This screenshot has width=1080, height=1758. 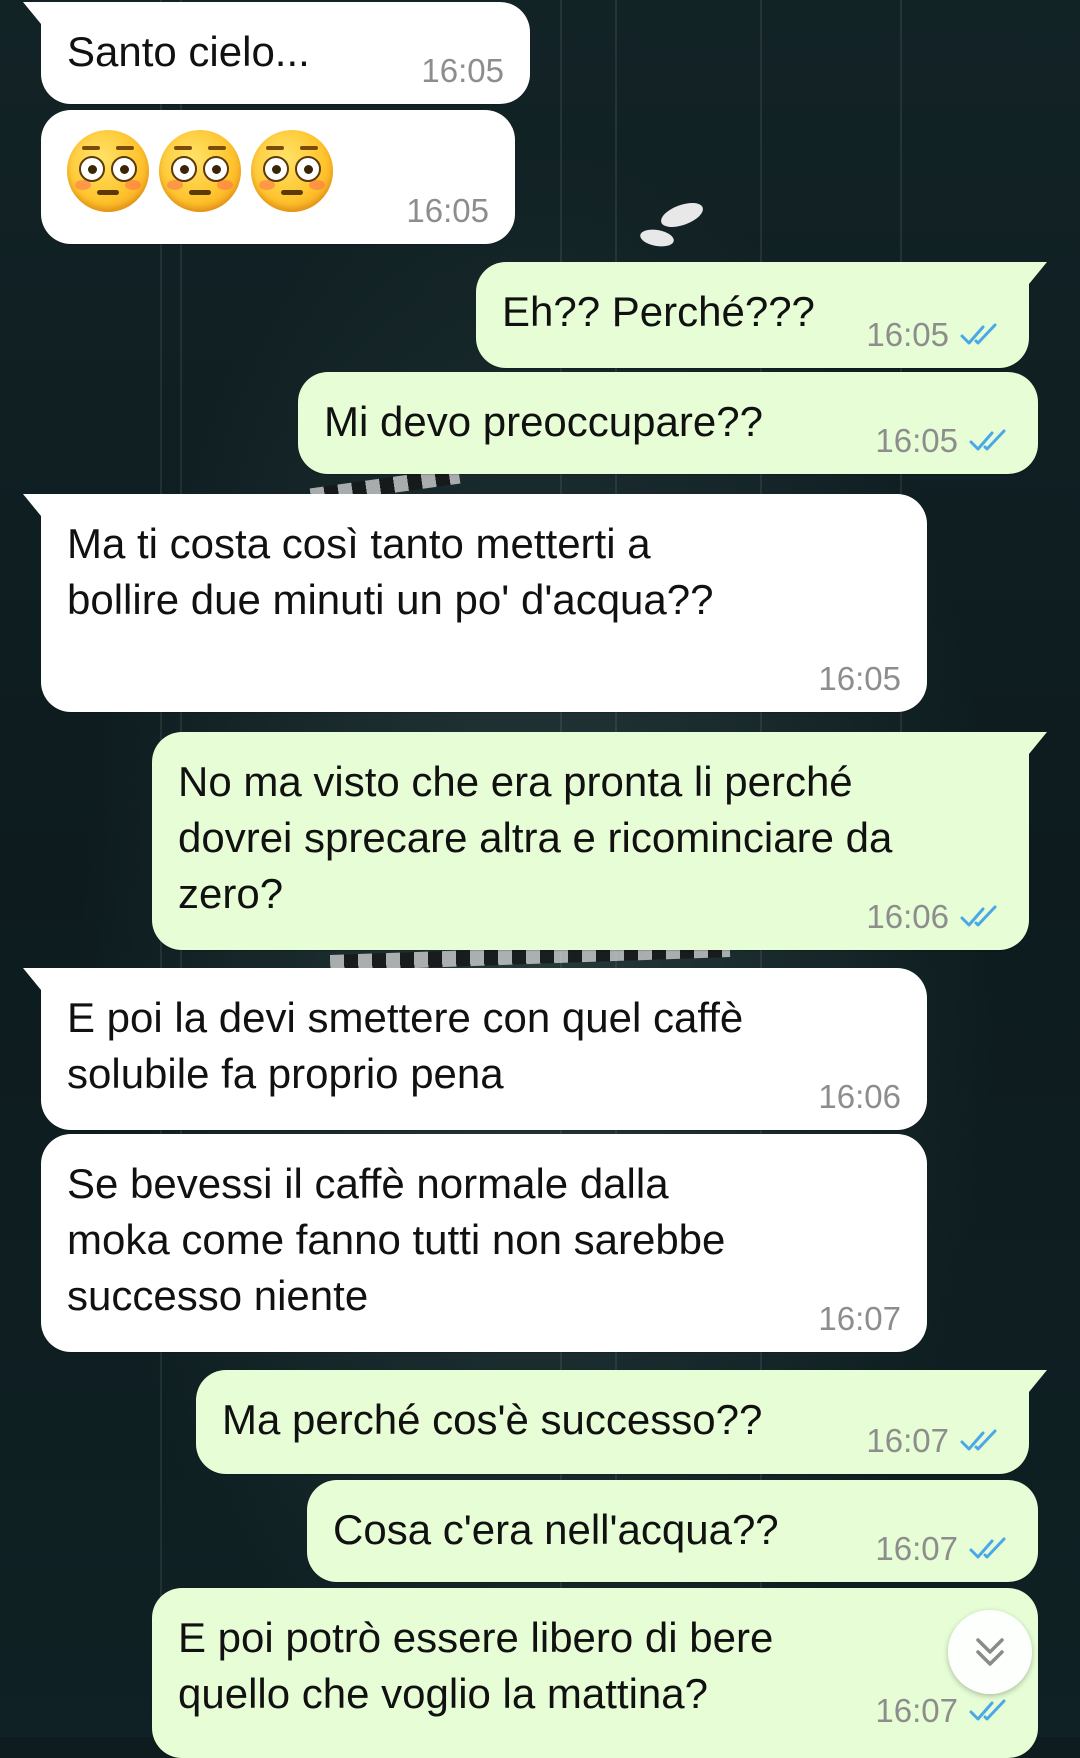 I want to click on double-chevron-down-icon, so click(x=990, y=1652).